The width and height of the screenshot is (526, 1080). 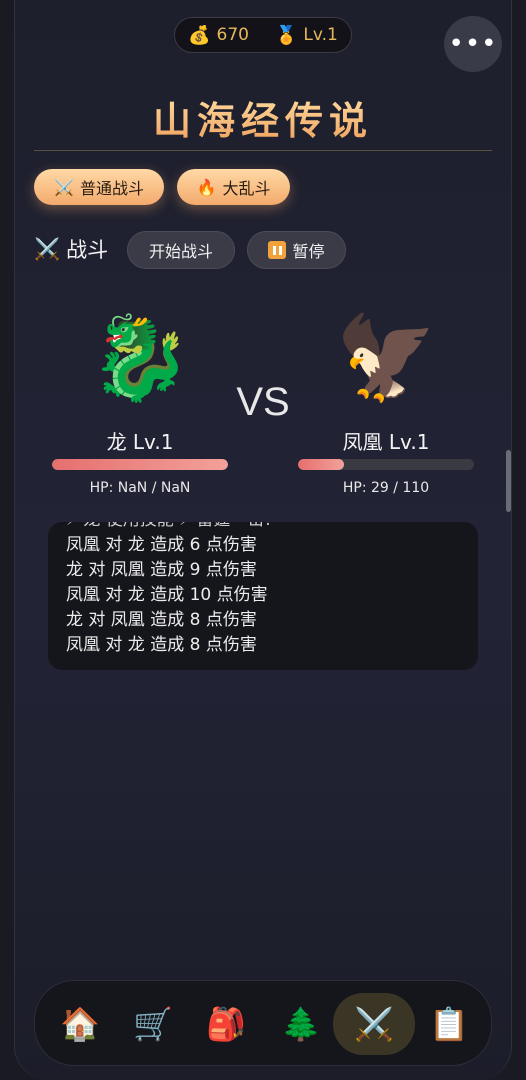 I want to click on right-fighter-name: 凤凰 Lv.1, so click(x=386, y=442).